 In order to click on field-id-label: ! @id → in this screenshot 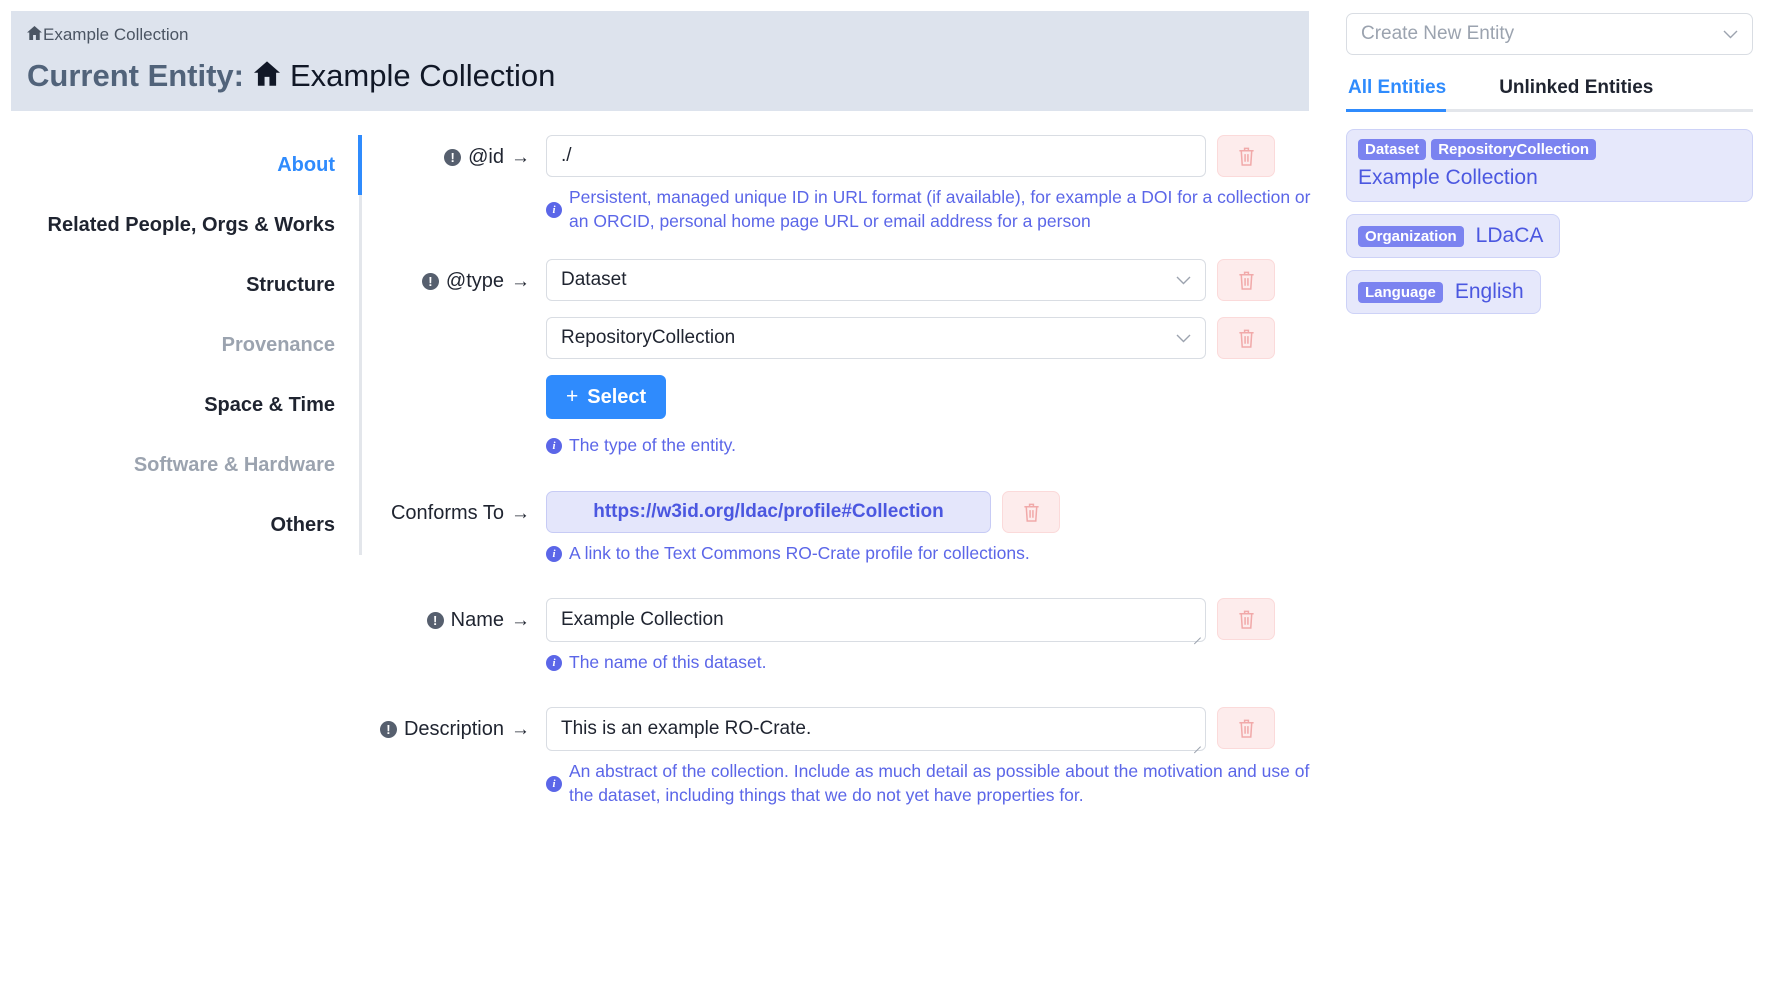, I will do `click(459, 152)`.